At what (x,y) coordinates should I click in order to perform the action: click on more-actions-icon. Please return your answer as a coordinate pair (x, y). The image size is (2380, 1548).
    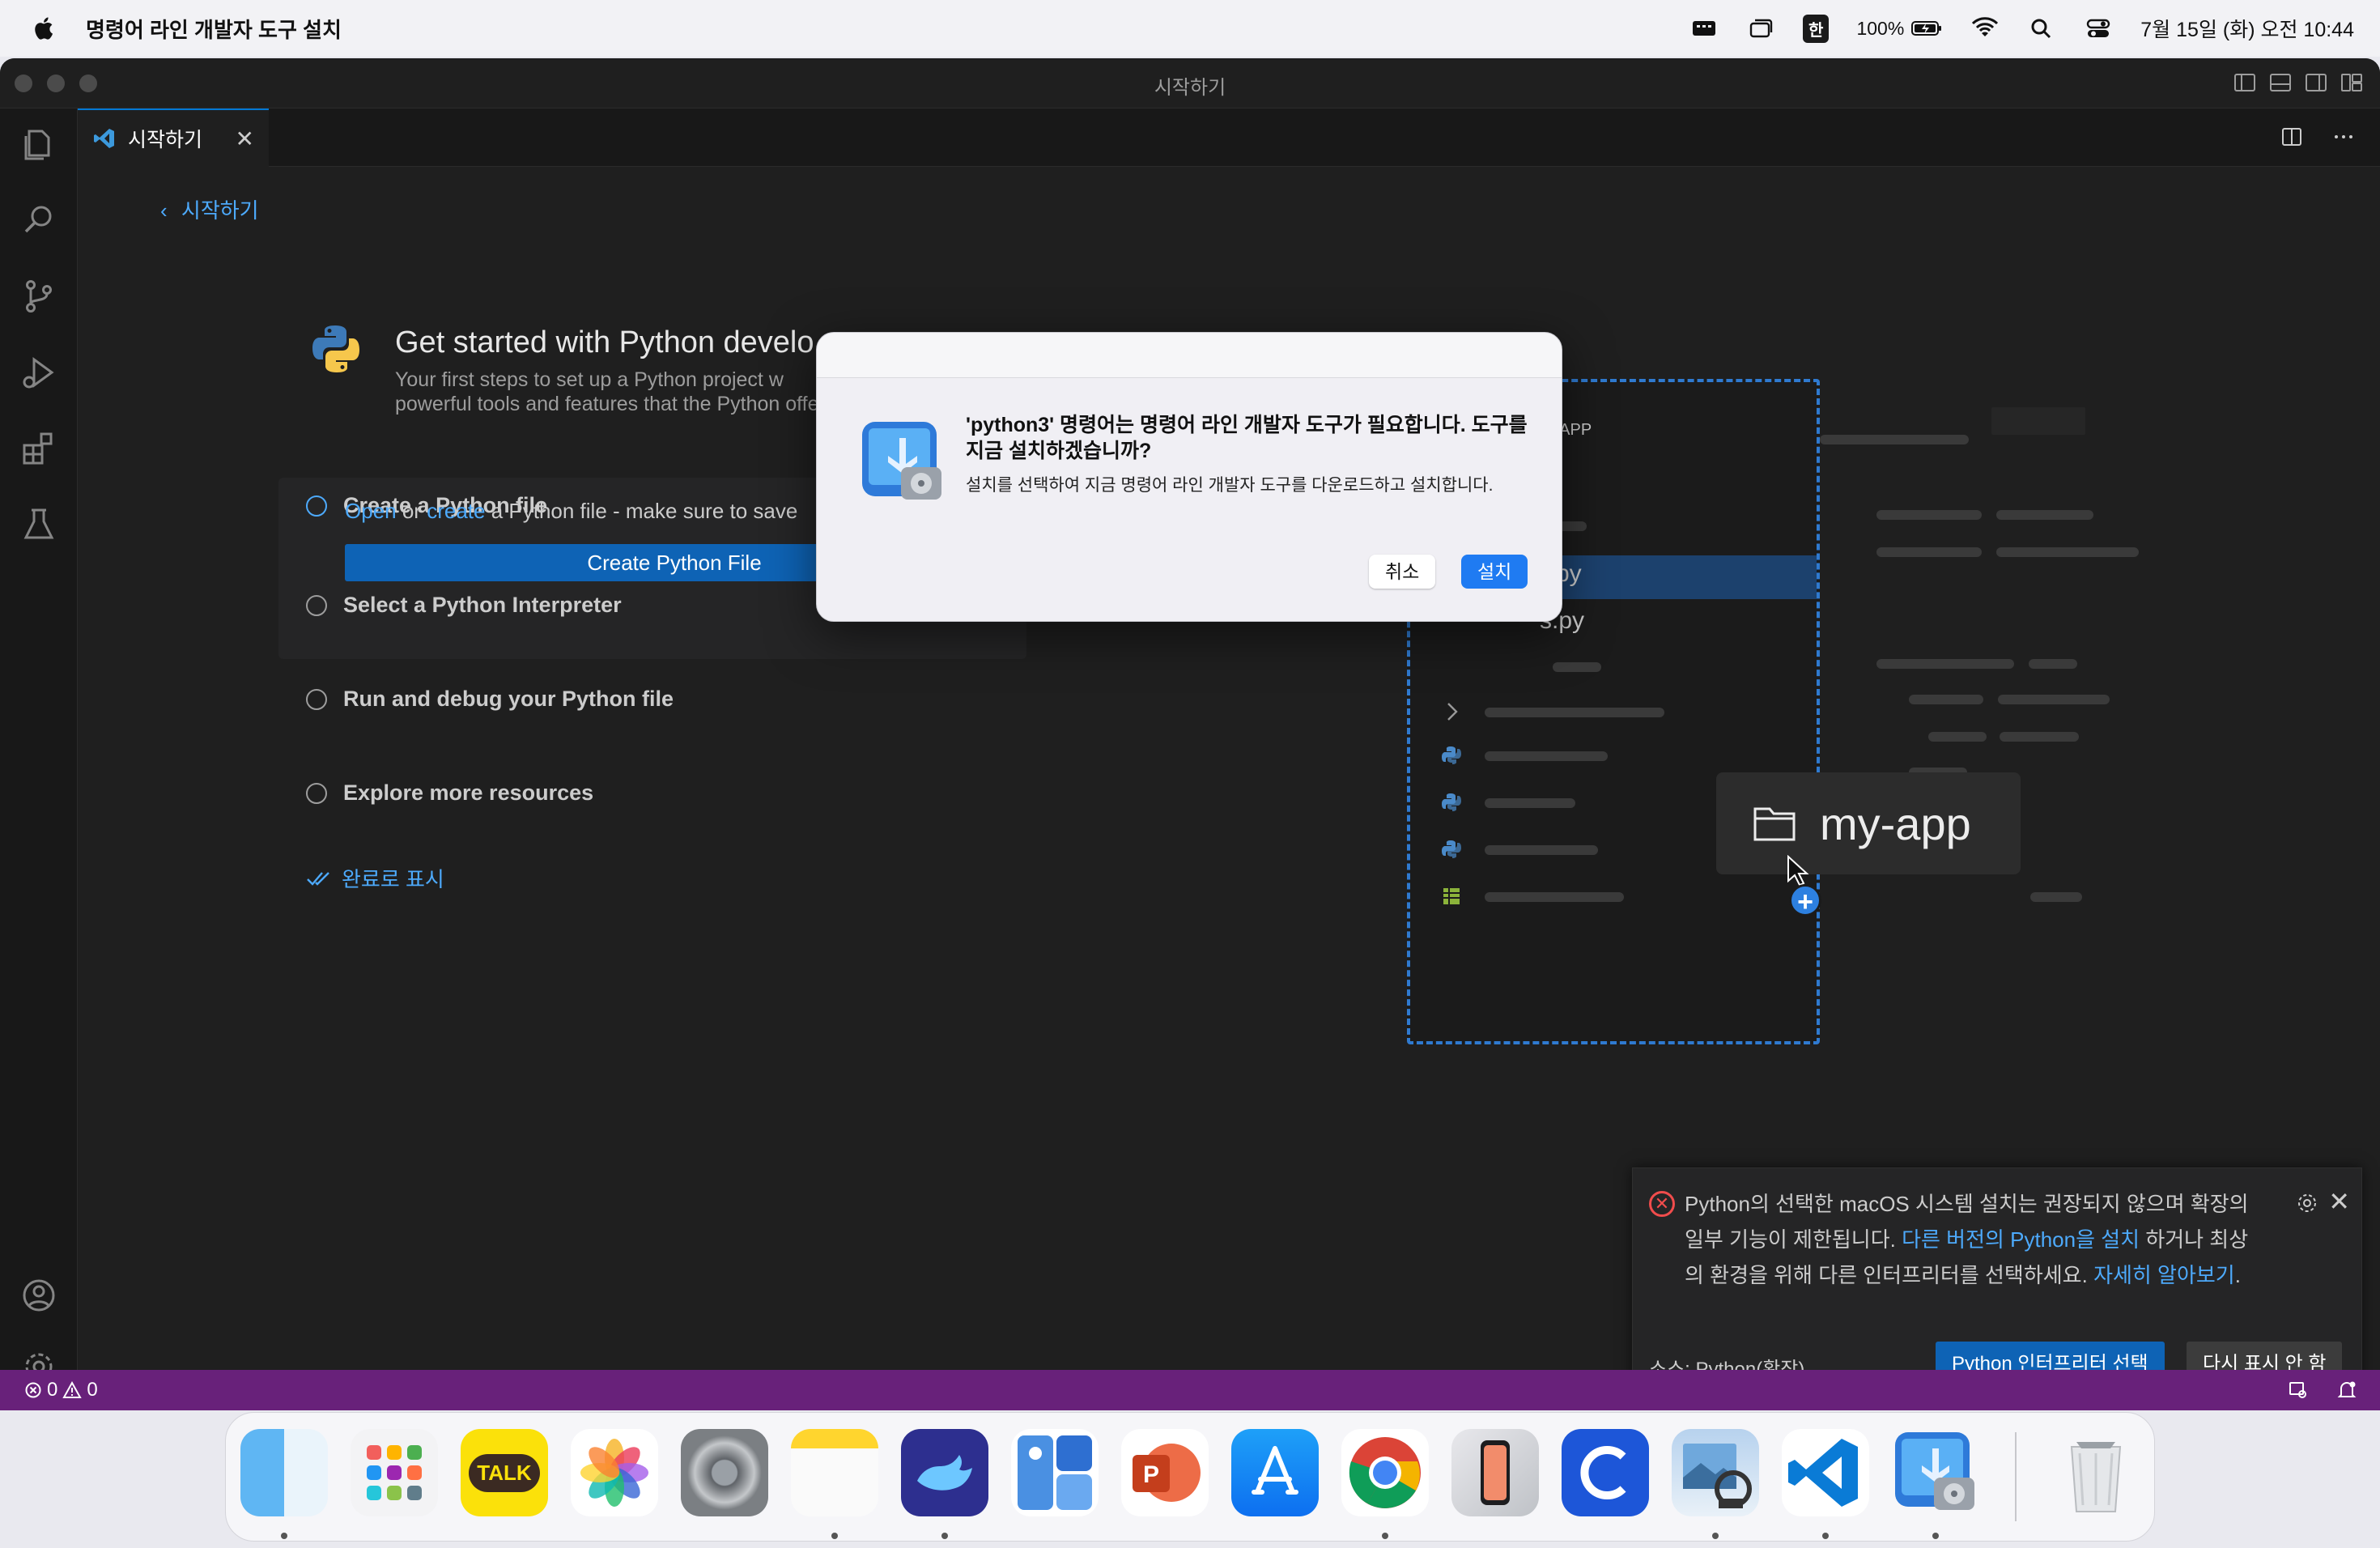
    Looking at the image, I should click on (2343, 137).